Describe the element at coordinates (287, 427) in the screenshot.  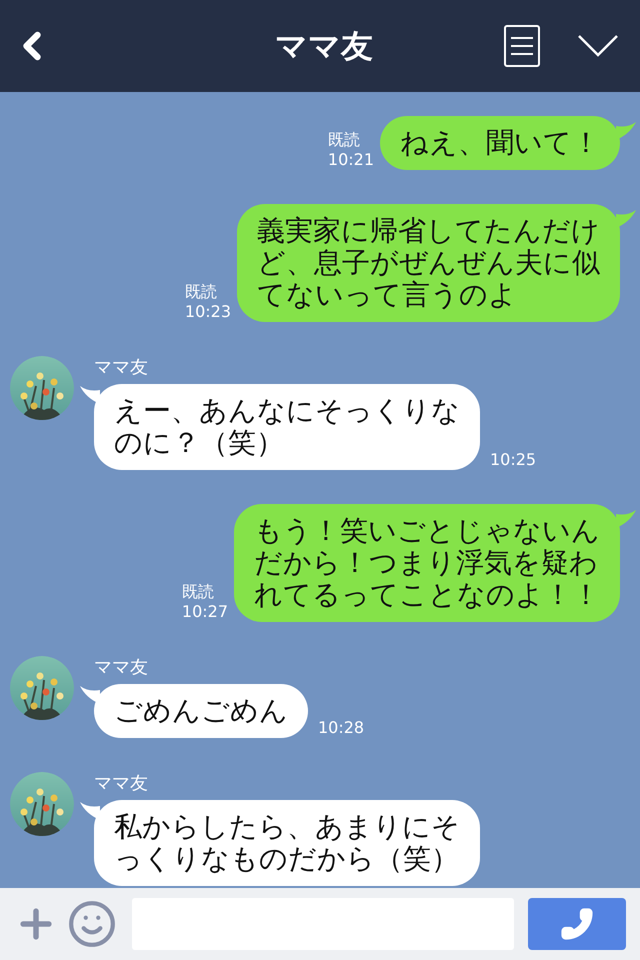
I see `message-bubble: えー、あんなにそっくりな のに？（笑）` at that location.